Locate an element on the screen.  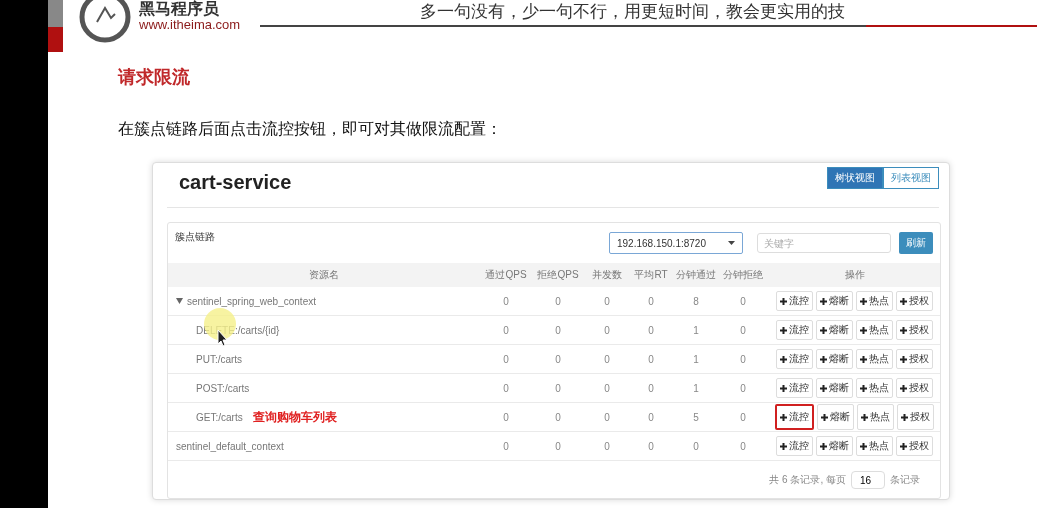
slide-text: 在簇点链路后面点击流控按钮，即可对其做限流配置： is located at coordinates (310, 129).